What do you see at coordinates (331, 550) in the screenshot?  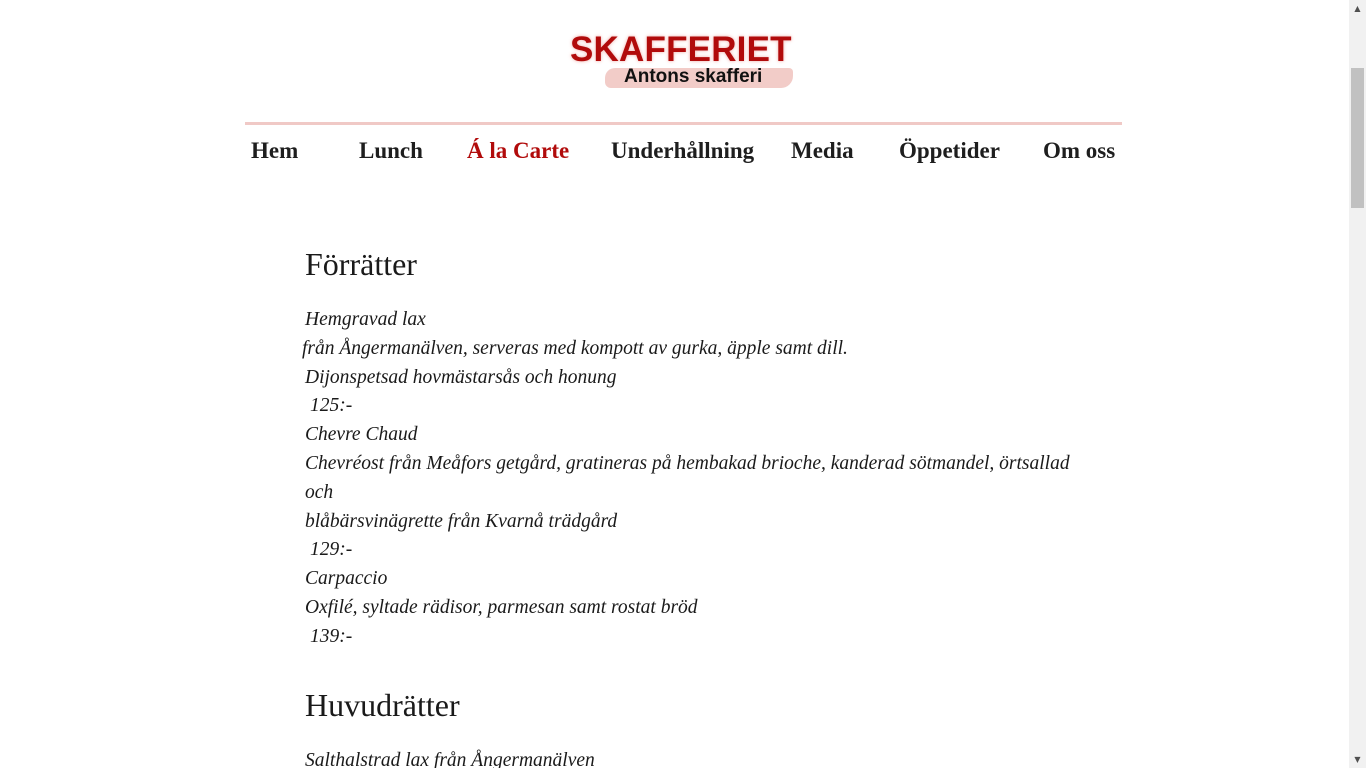 I see `dish-price: 129:-` at bounding box center [331, 550].